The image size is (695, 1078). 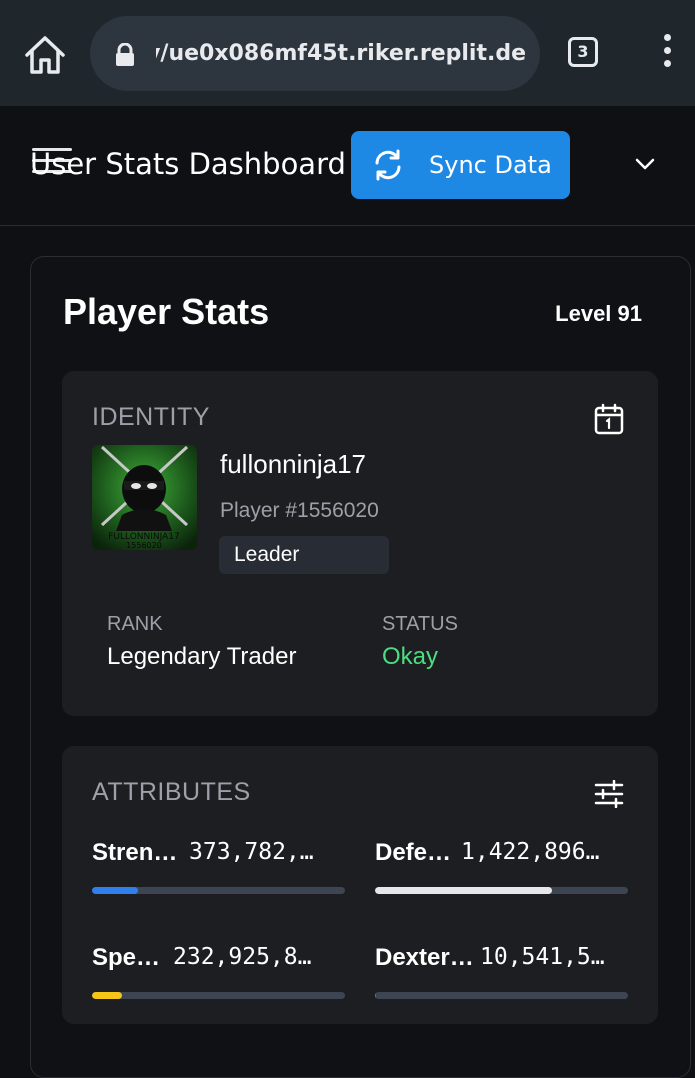 I want to click on player-username: fullonninja17, so click(x=293, y=464).